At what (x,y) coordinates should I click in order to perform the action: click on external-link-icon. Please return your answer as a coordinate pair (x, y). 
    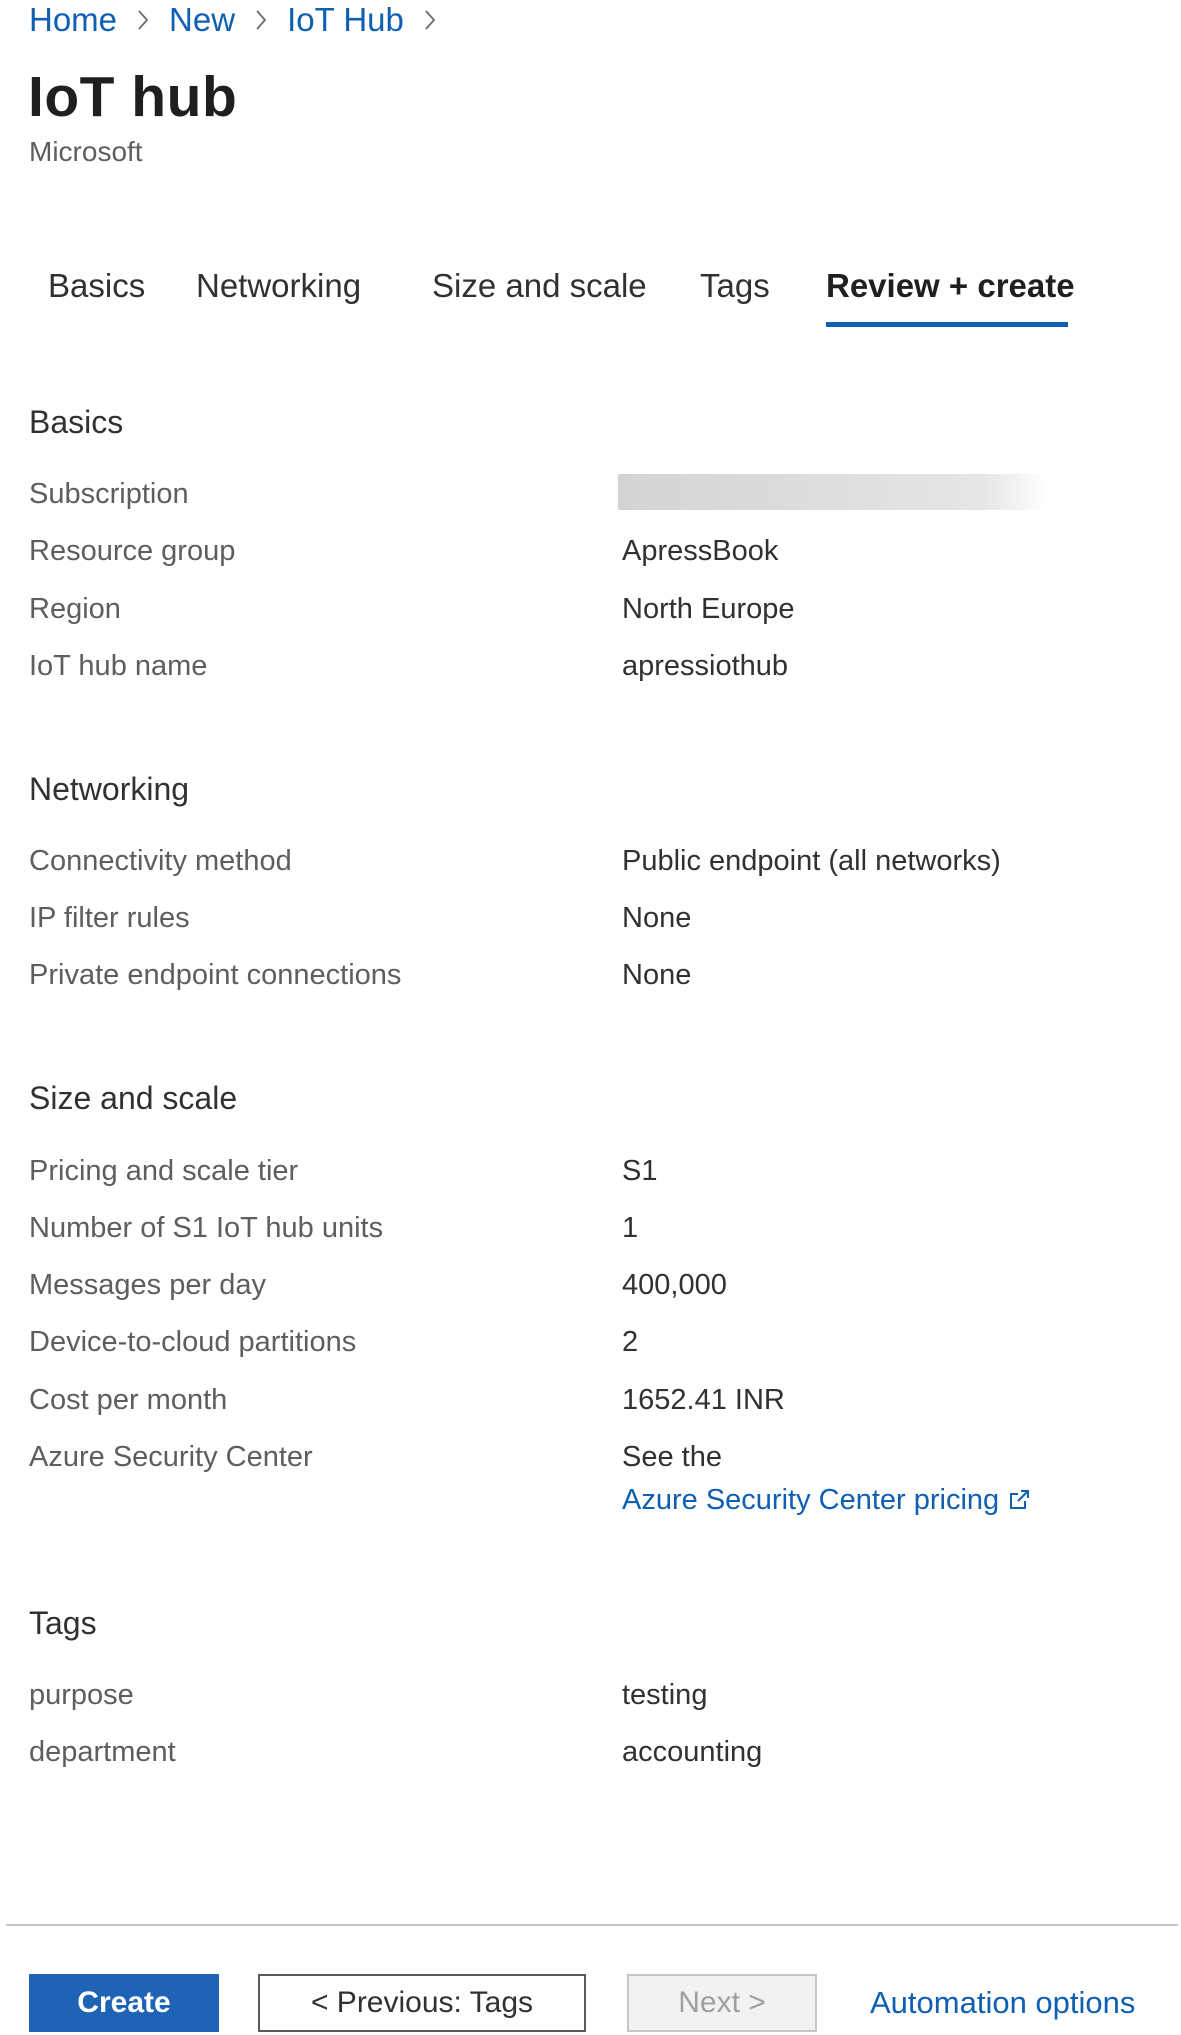
    Looking at the image, I should click on (1019, 1500).